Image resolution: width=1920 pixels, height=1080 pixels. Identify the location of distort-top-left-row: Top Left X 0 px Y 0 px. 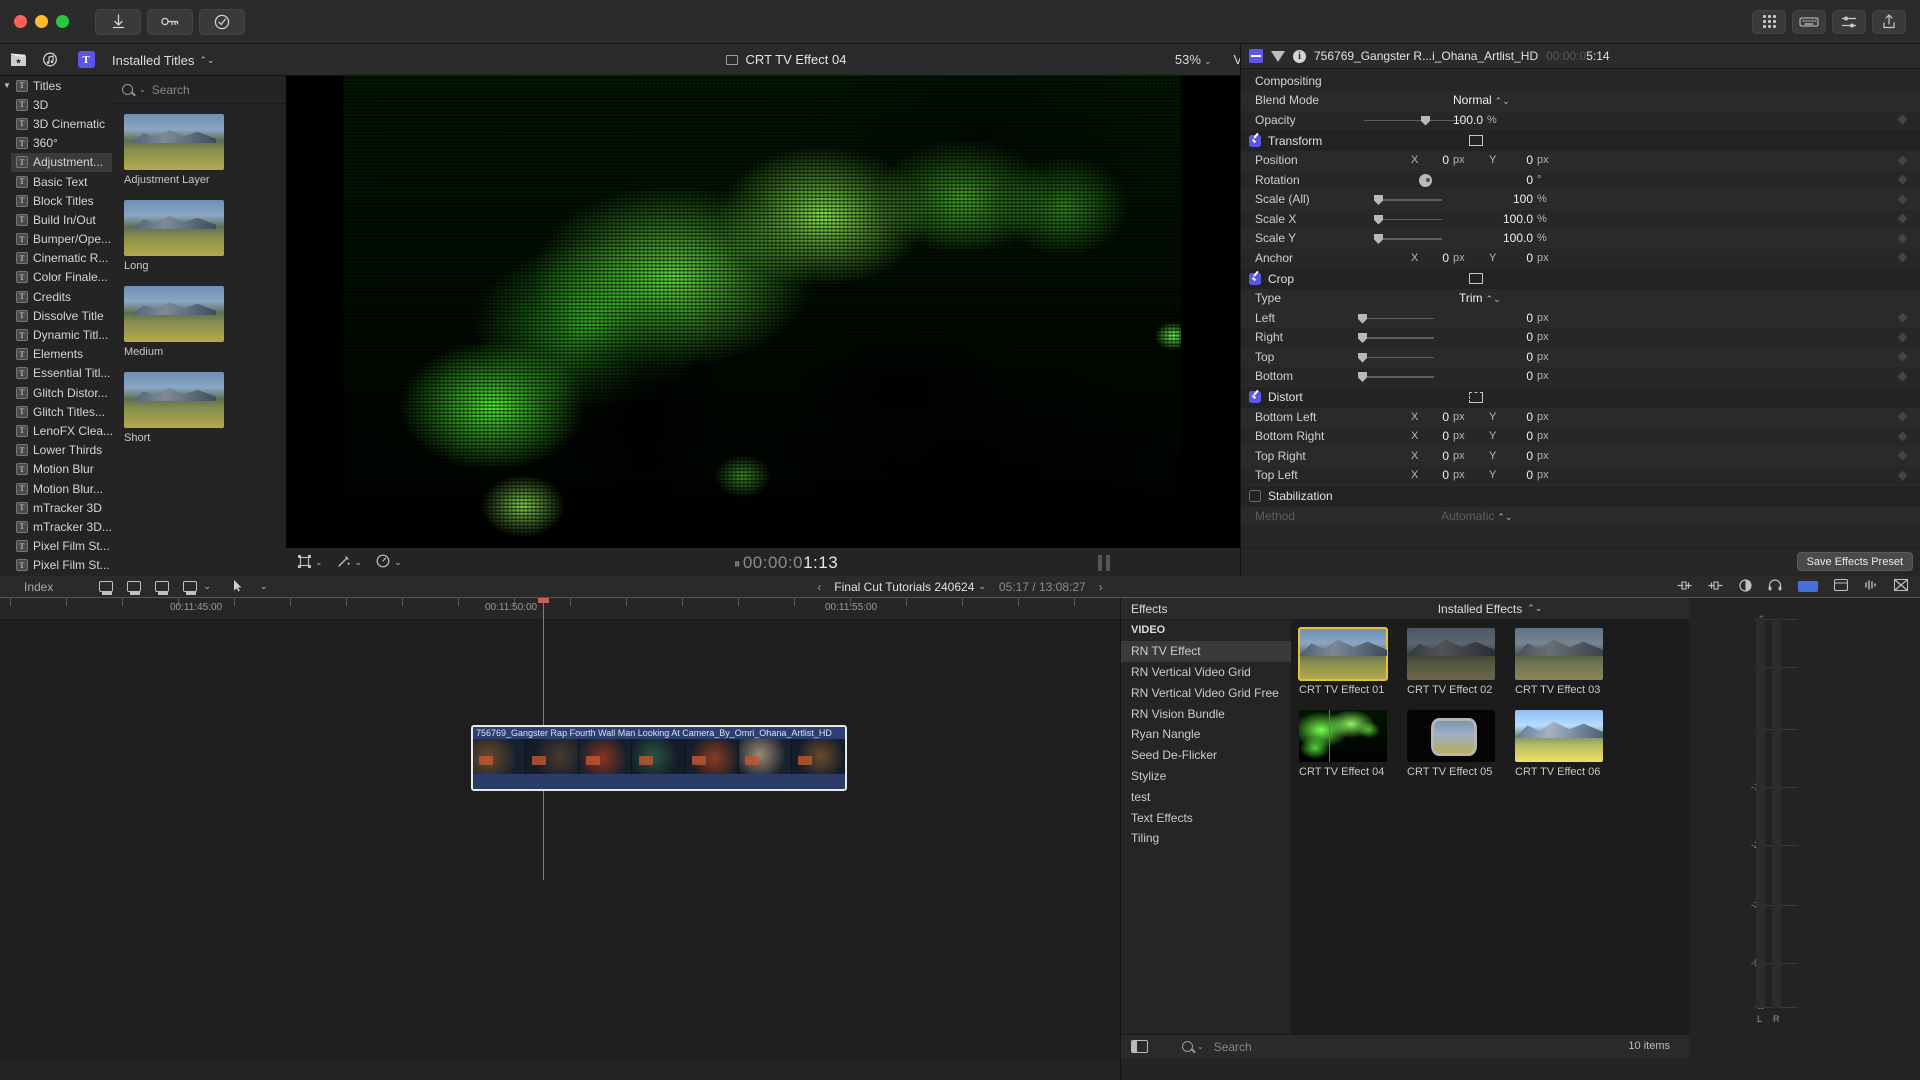
(1580, 476).